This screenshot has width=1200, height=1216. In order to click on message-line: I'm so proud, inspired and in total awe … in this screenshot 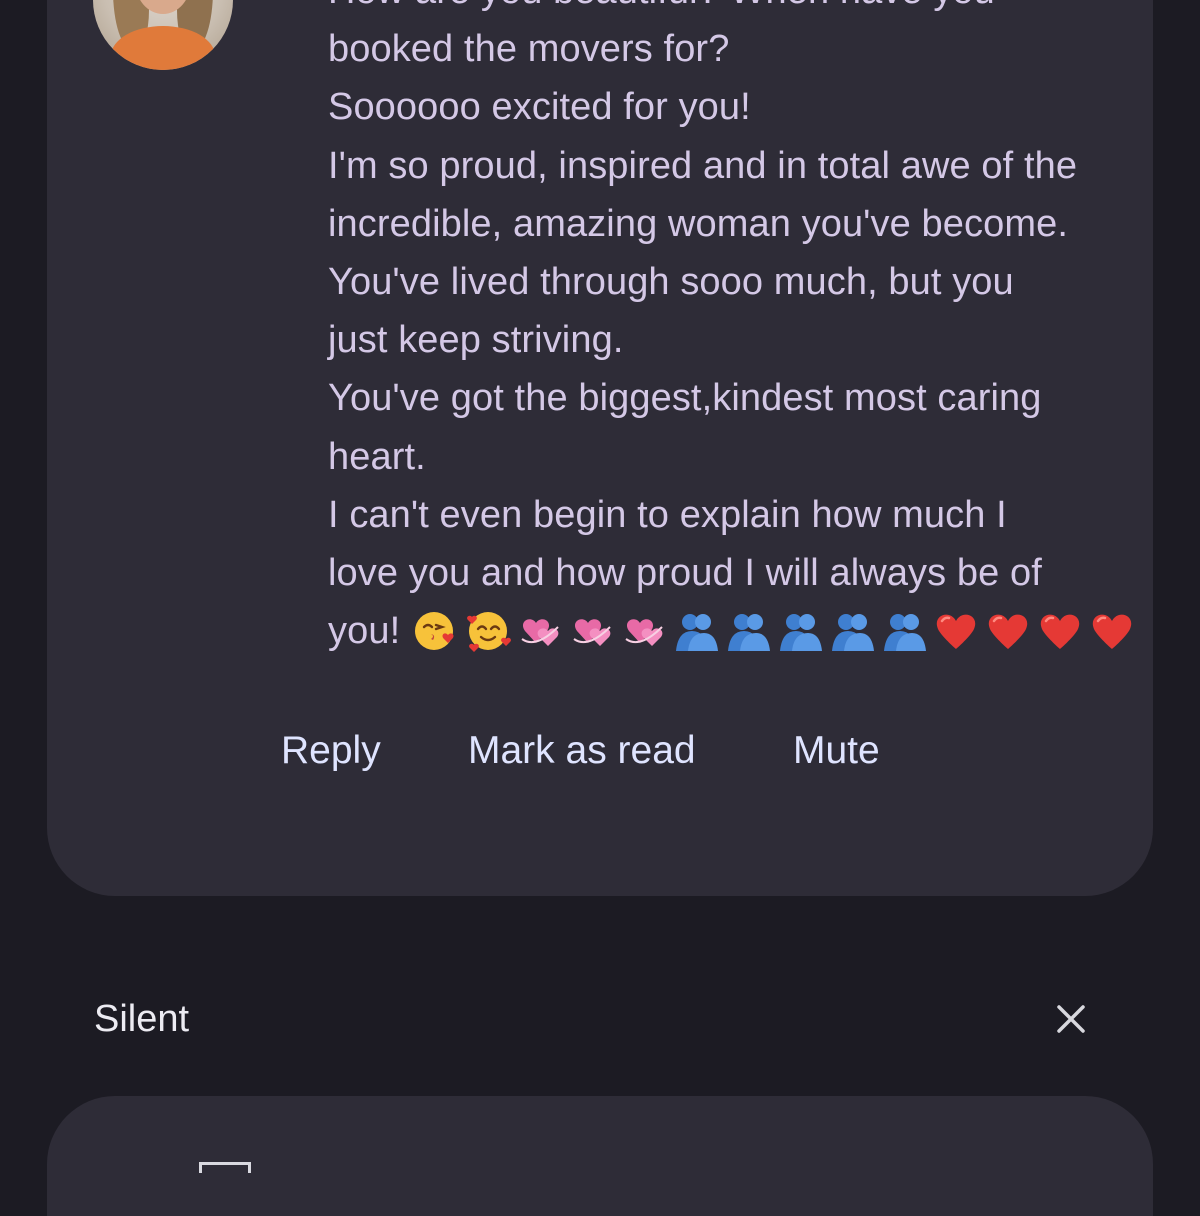, I will do `click(703, 165)`.